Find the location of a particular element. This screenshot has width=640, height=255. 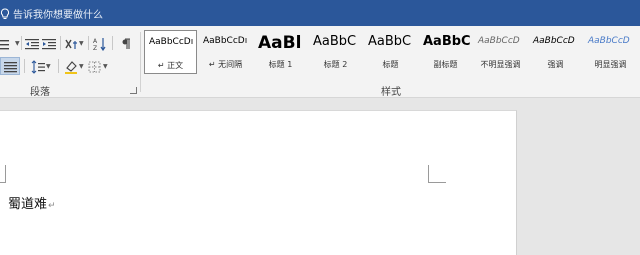

sort-icon: AZ is located at coordinates (100, 44).